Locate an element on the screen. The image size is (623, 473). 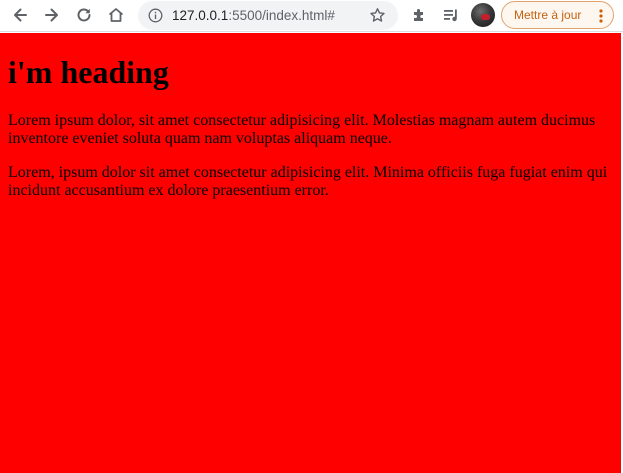
url-host: 127.0.0.1 is located at coordinates (200, 15).